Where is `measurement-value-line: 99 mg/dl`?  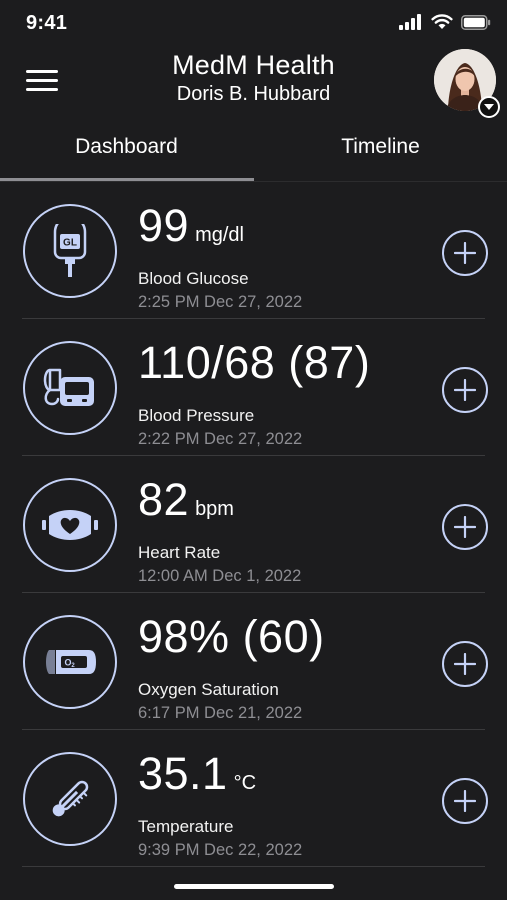 measurement-value-line: 99 mg/dl is located at coordinates (191, 226).